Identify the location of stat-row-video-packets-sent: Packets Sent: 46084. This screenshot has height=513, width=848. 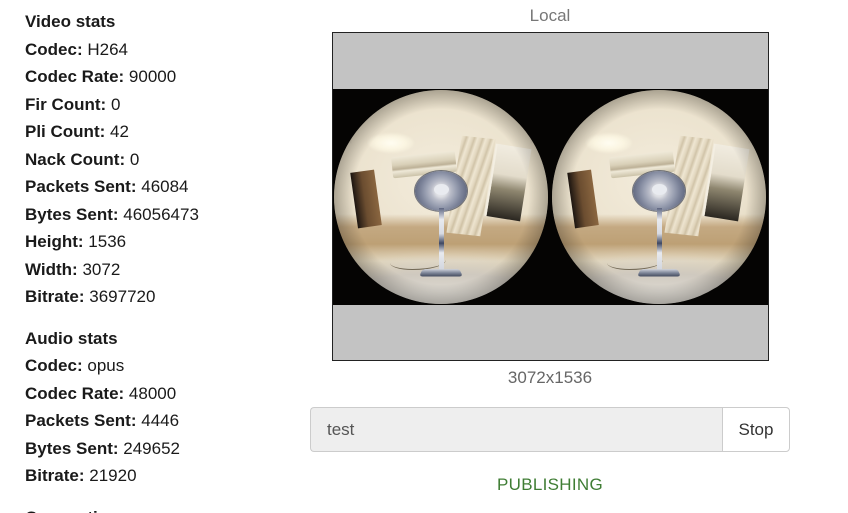
(170, 187).